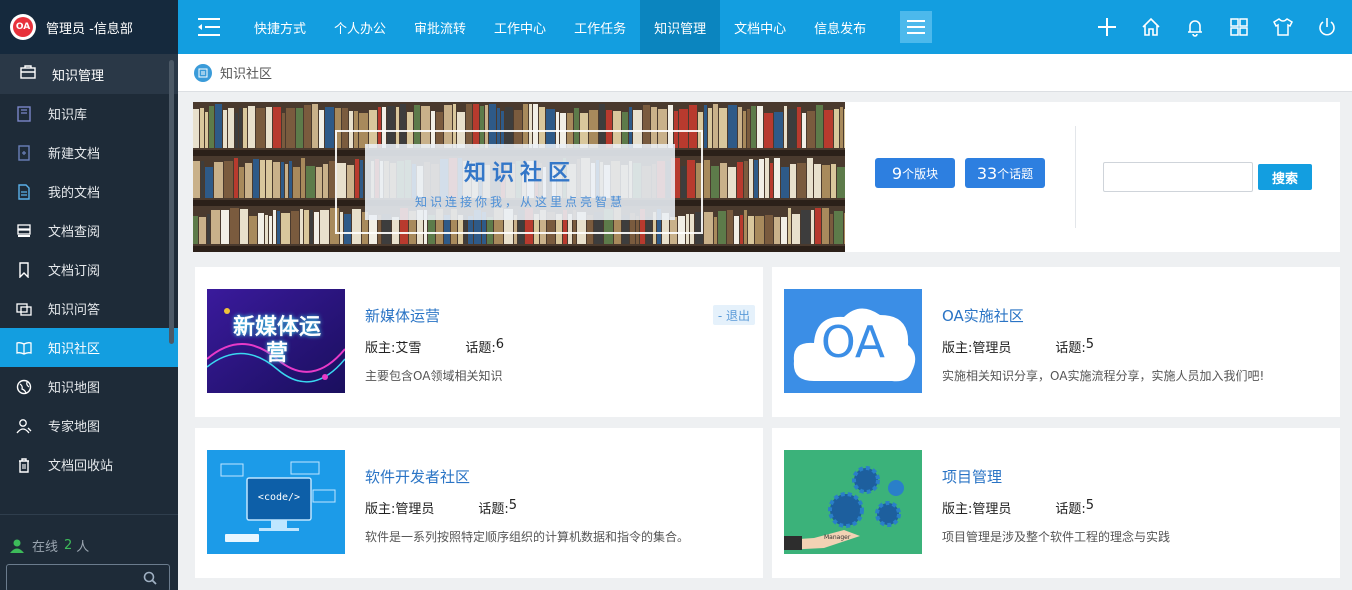 The height and width of the screenshot is (590, 1352). What do you see at coordinates (24, 348) in the screenshot?
I see `open-book-icon` at bounding box center [24, 348].